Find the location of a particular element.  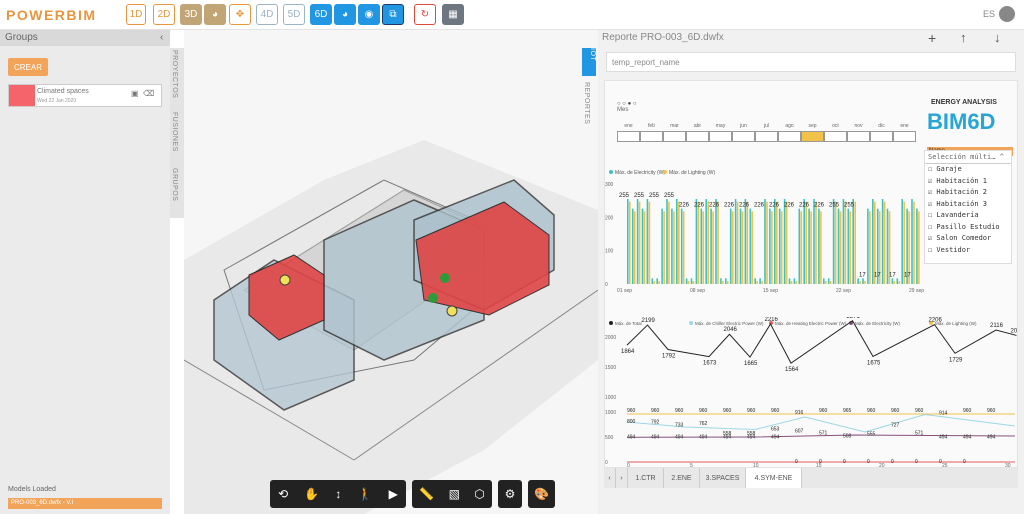

pan-hand-icon: ✋ is located at coordinates (311, 494).